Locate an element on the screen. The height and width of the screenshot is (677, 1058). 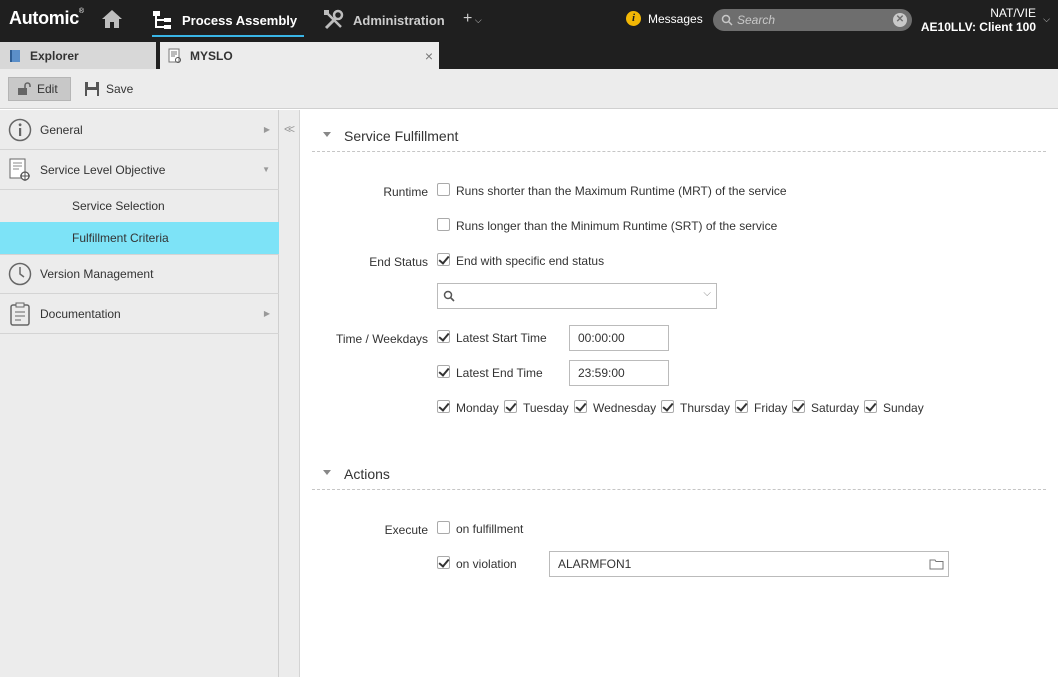
nav-administration-label: Administration is located at coordinates (399, 20).